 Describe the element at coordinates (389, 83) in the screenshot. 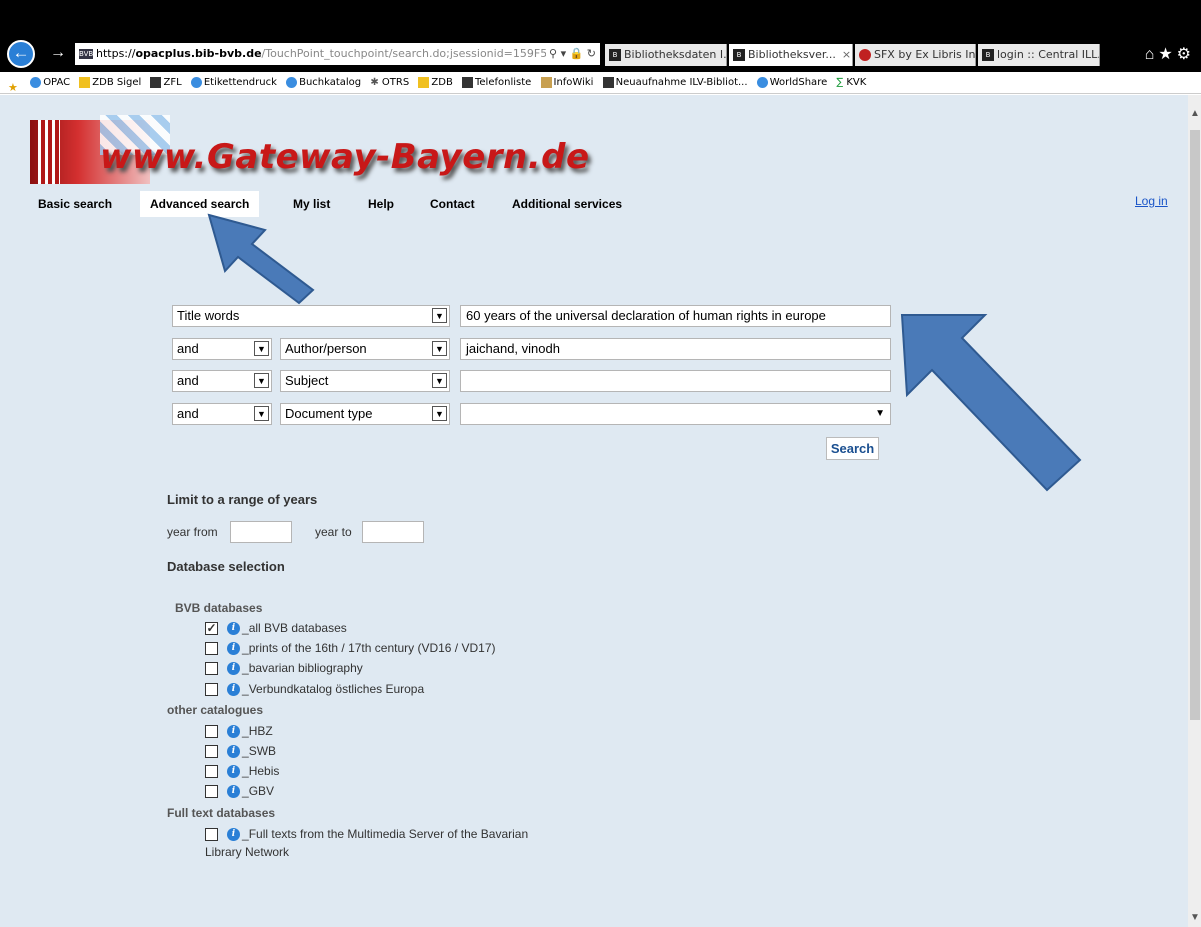

I see `bookmark-otrs: ✱ OTRS` at that location.